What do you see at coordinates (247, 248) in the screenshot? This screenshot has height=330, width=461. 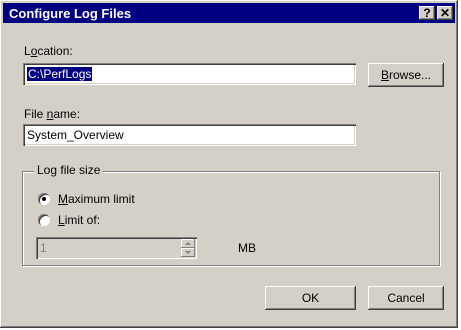 I see `size-unit-label: MB` at bounding box center [247, 248].